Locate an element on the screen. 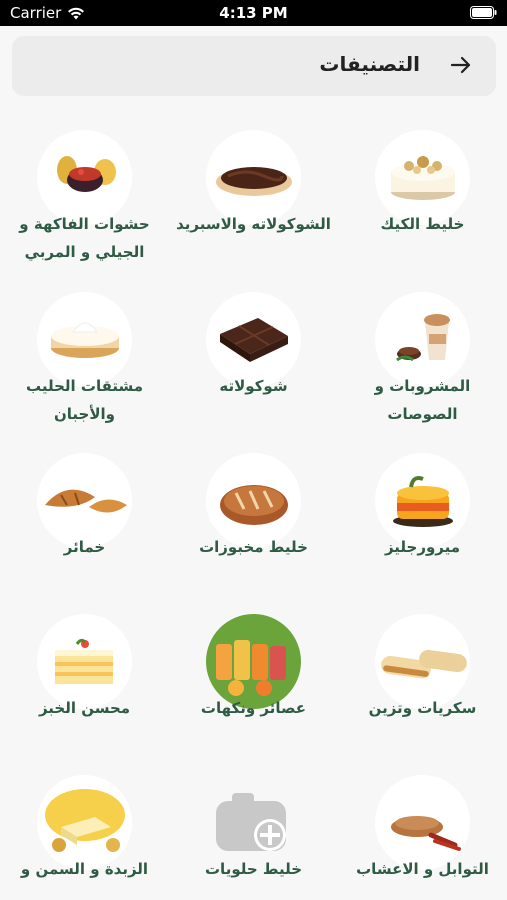 Image resolution: width=507 pixels, height=900 pixels. category-label: حشوات الفاكهة و الجيلي و المربي is located at coordinates (84, 238).